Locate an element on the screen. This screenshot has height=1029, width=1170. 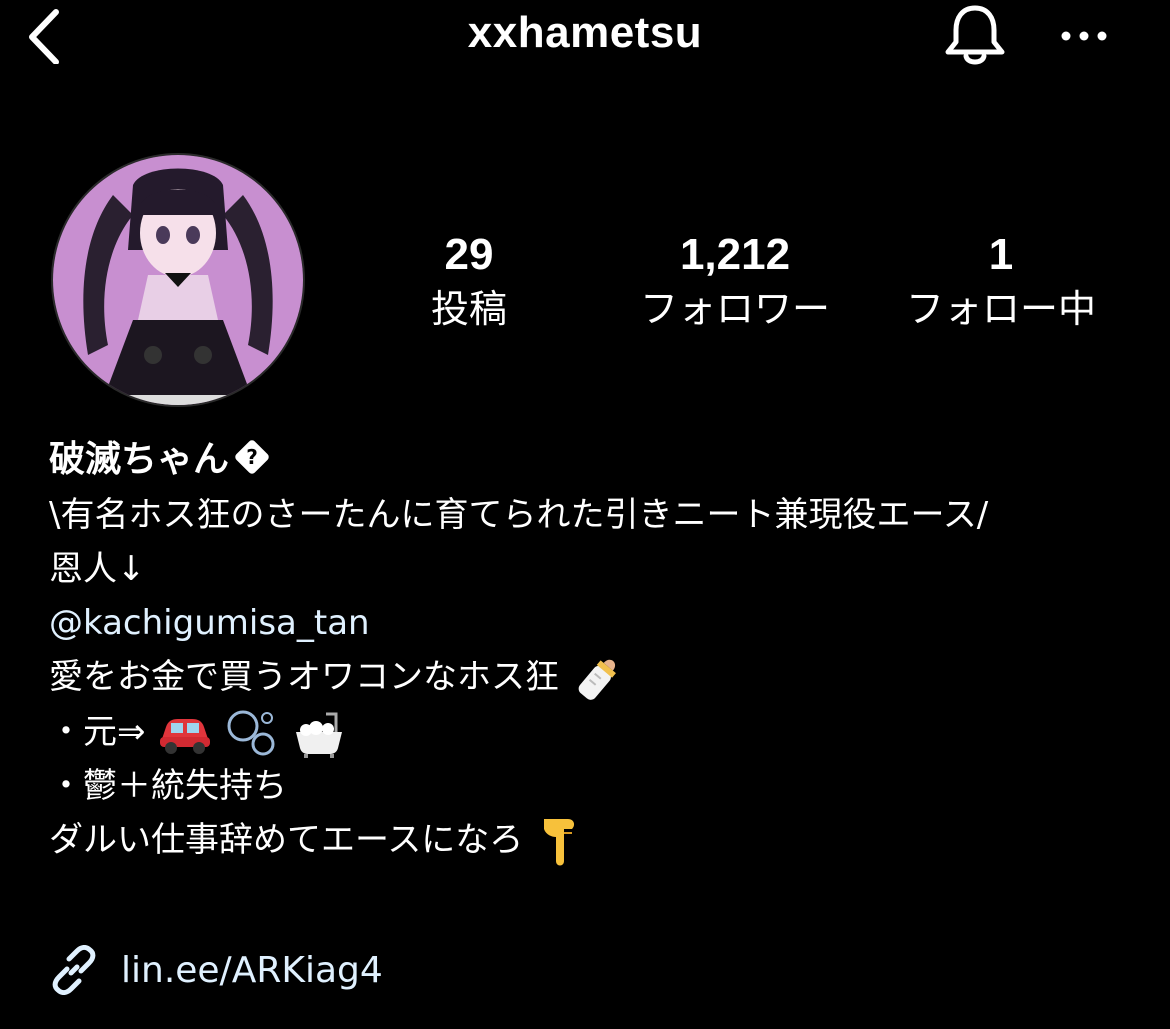
more-horizontal-icon is located at coordinates (1084, 36).